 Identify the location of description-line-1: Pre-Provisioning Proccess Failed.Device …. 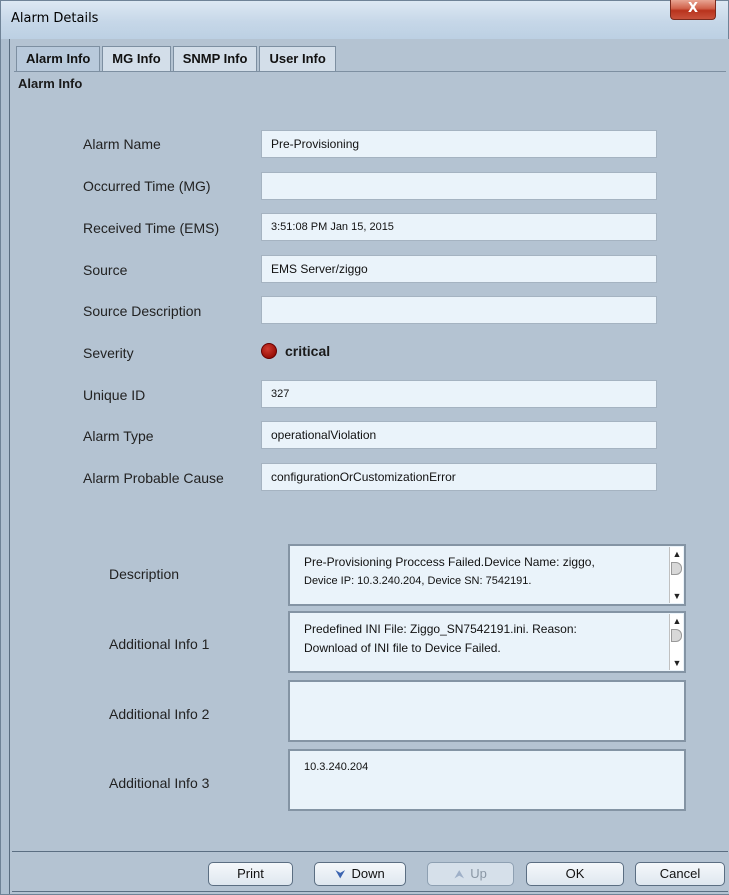
(449, 562).